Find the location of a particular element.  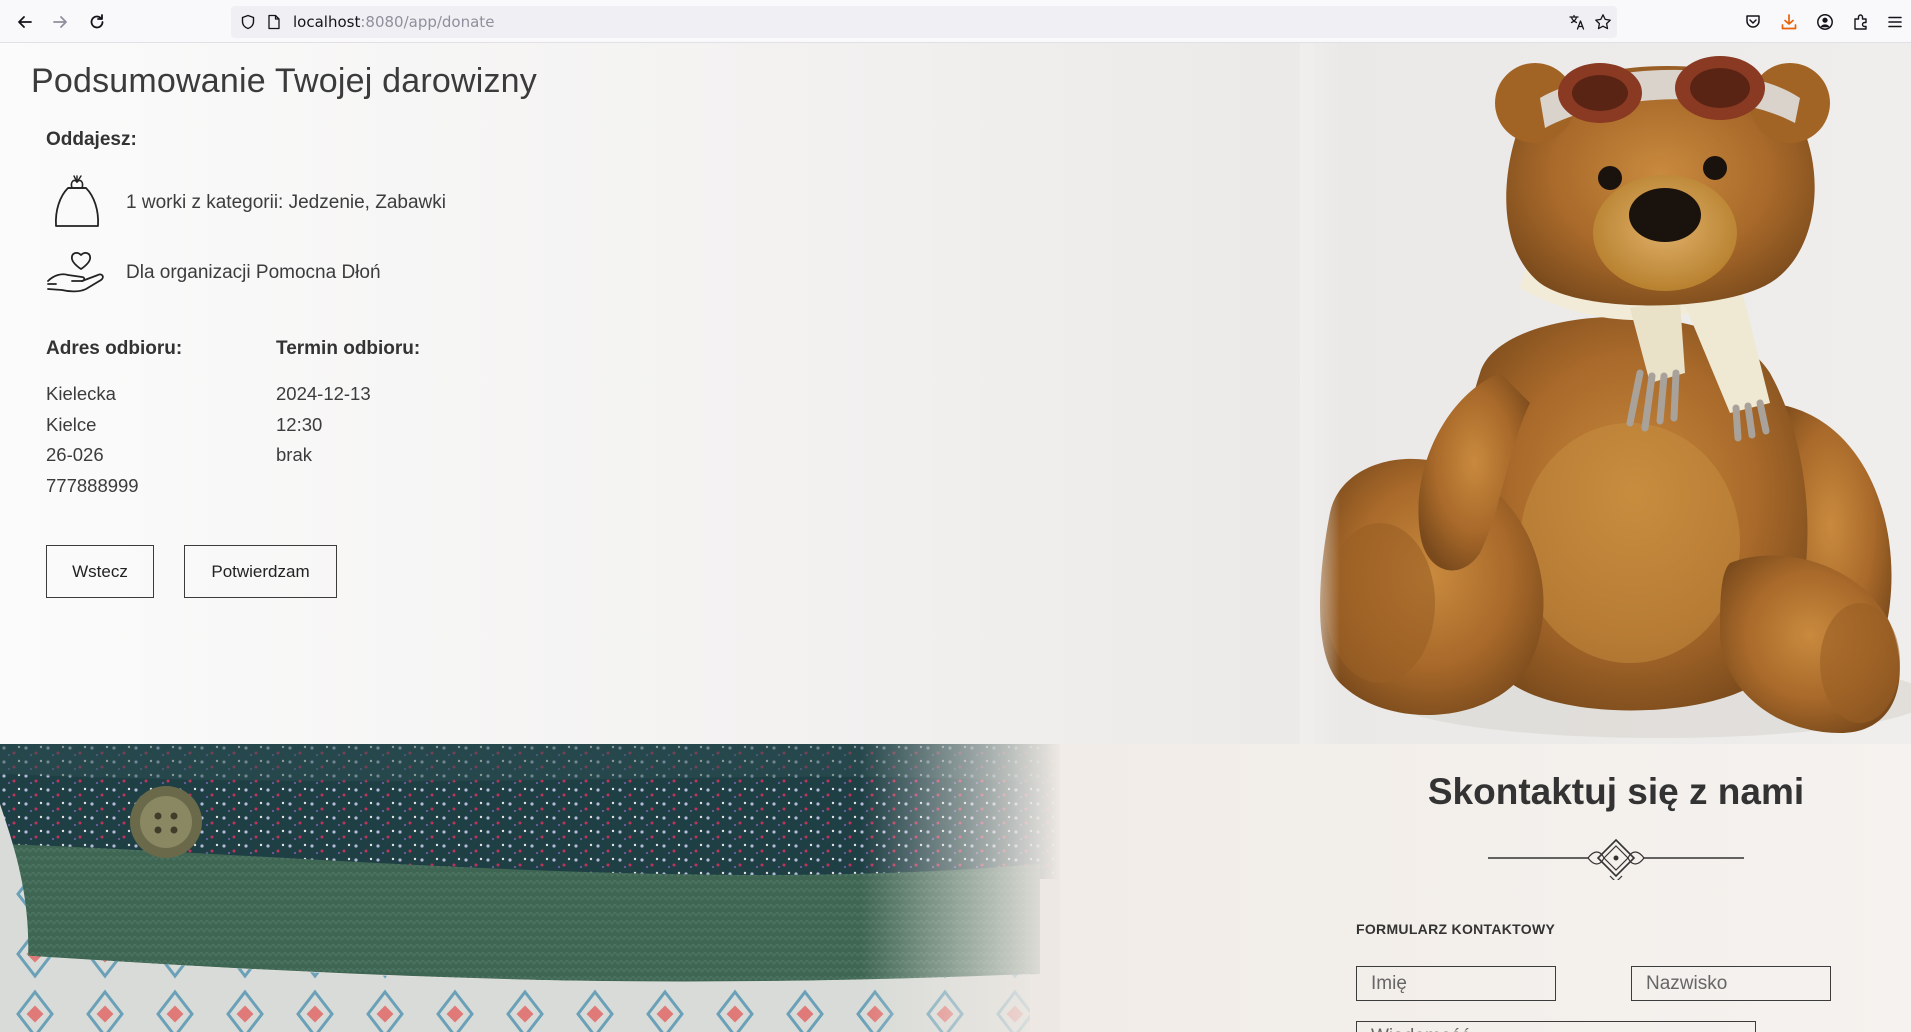

extensions-icon is located at coordinates (1861, 22).